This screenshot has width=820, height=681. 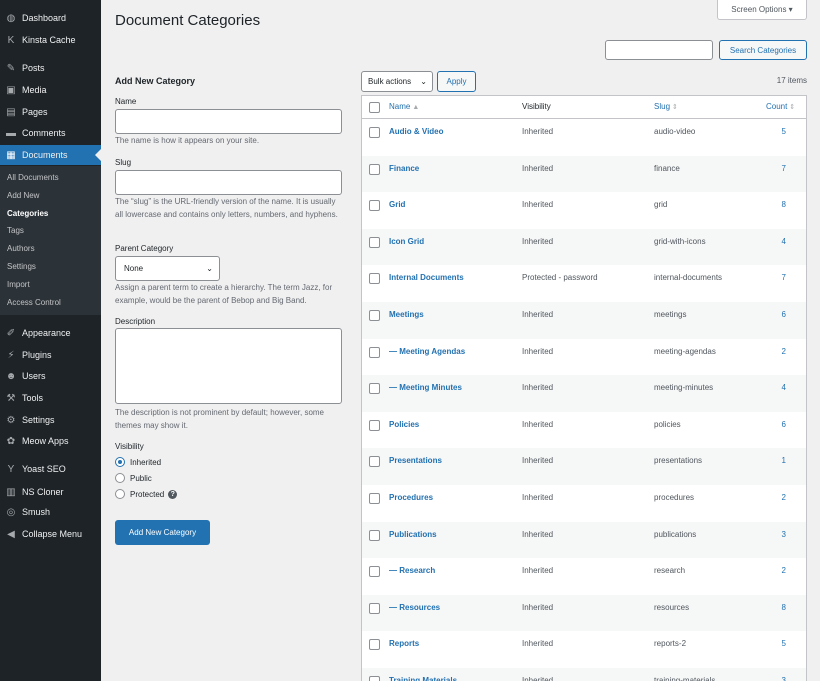 What do you see at coordinates (162, 532) in the screenshot?
I see `add-new-category-button: Add New Category` at bounding box center [162, 532].